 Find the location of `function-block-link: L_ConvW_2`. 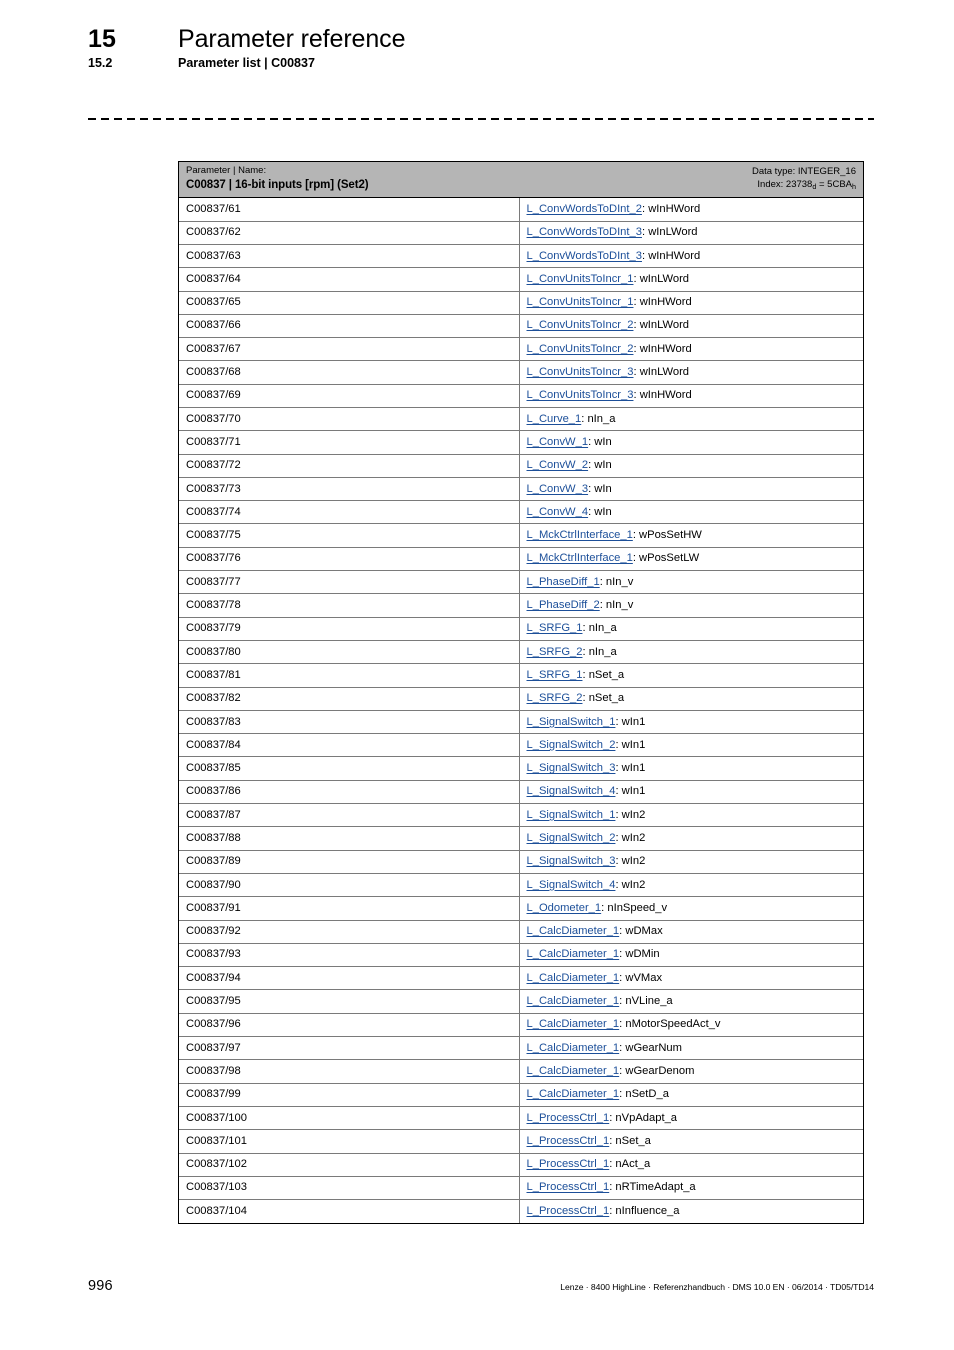

function-block-link: L_ConvW_2 is located at coordinates (558, 465).